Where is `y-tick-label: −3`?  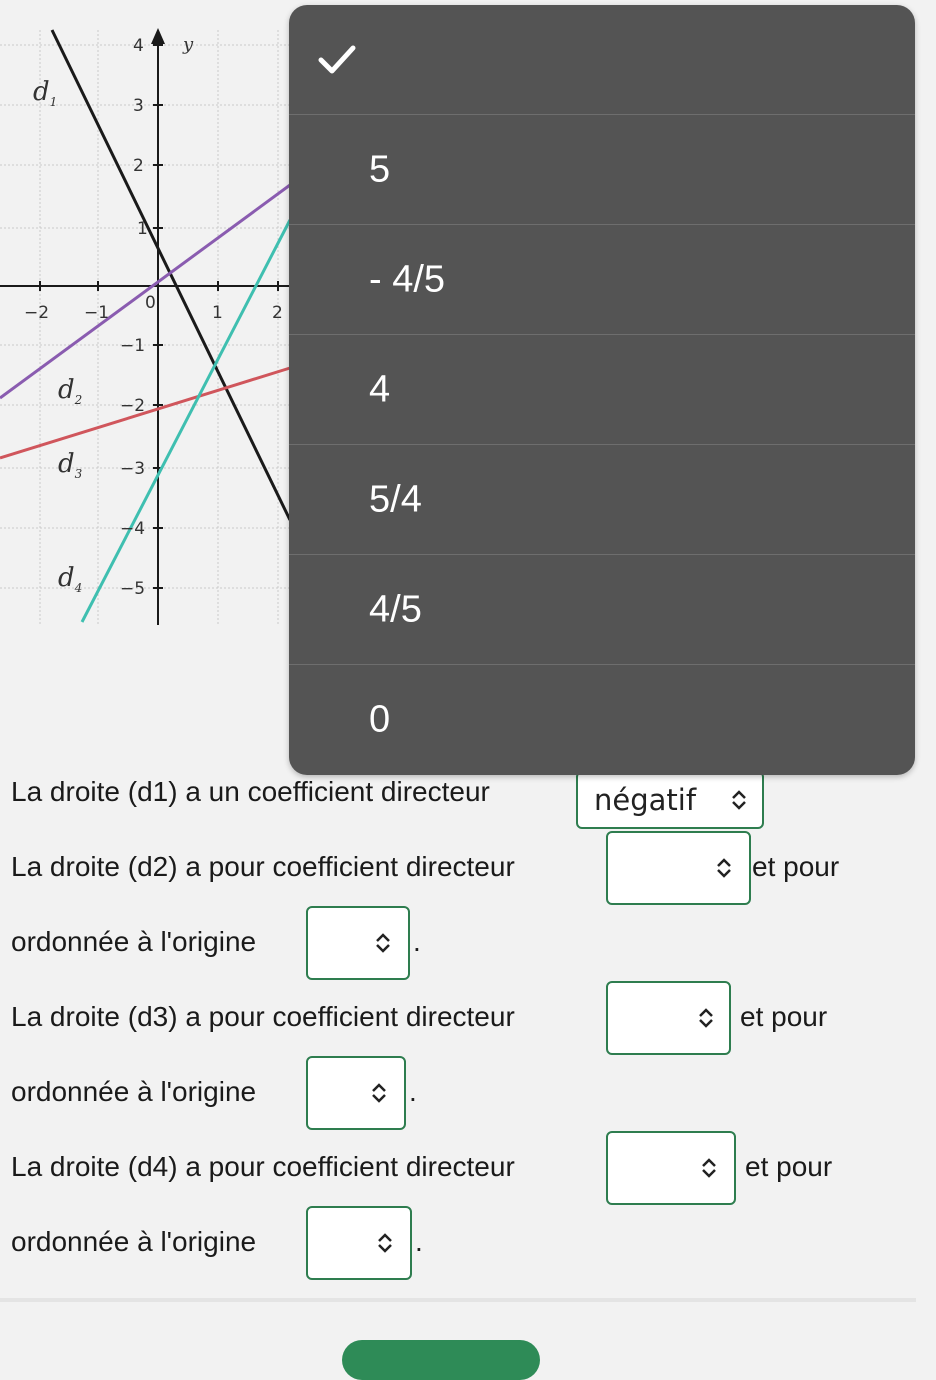
y-tick-label: −3 is located at coordinates (132, 469).